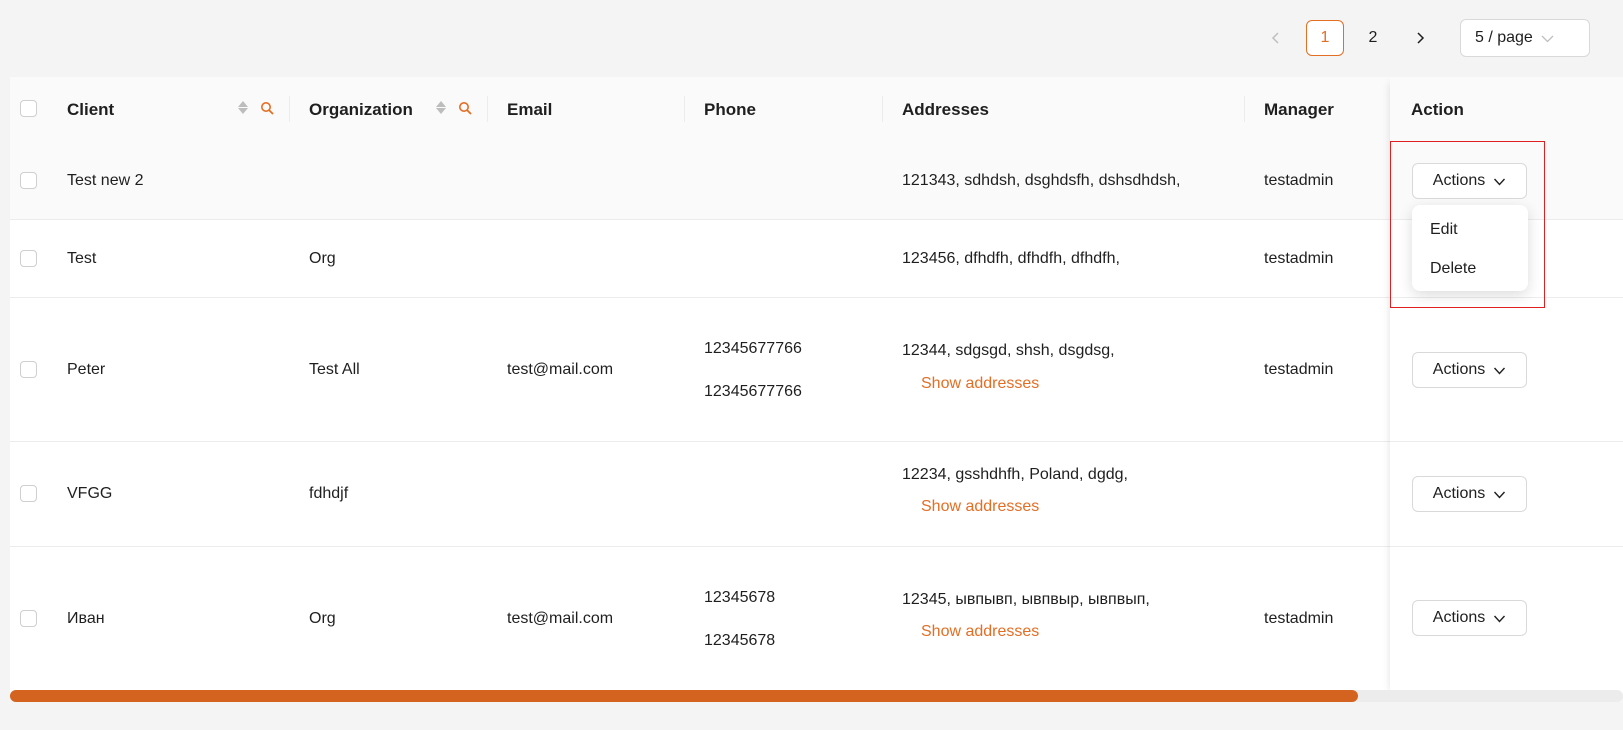 The height and width of the screenshot is (730, 1623). Describe the element at coordinates (730, 109) in the screenshot. I see `column-header-phone: Phone` at that location.